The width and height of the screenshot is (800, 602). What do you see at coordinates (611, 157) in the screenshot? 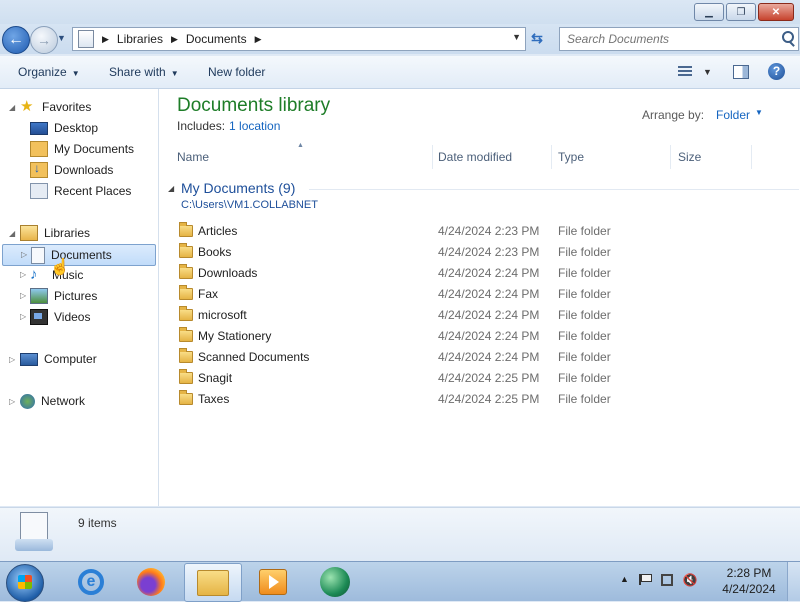
I see `column-header-type: Type` at bounding box center [611, 157].